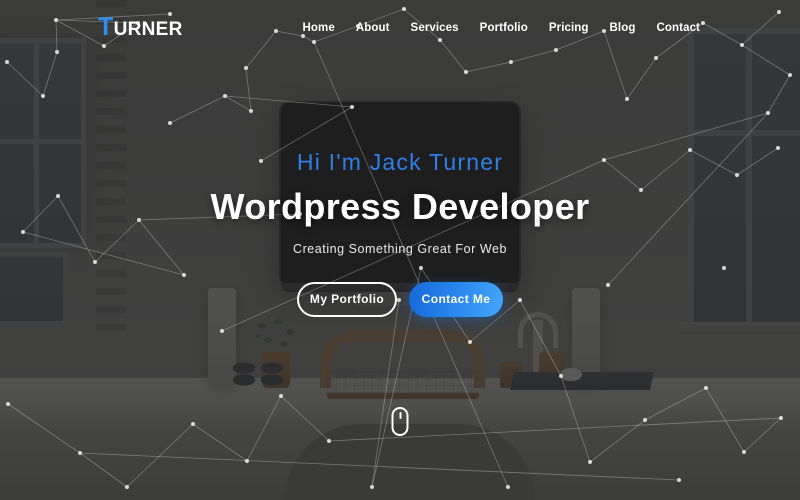  What do you see at coordinates (148, 29) in the screenshot?
I see `logo-text: URNER` at bounding box center [148, 29].